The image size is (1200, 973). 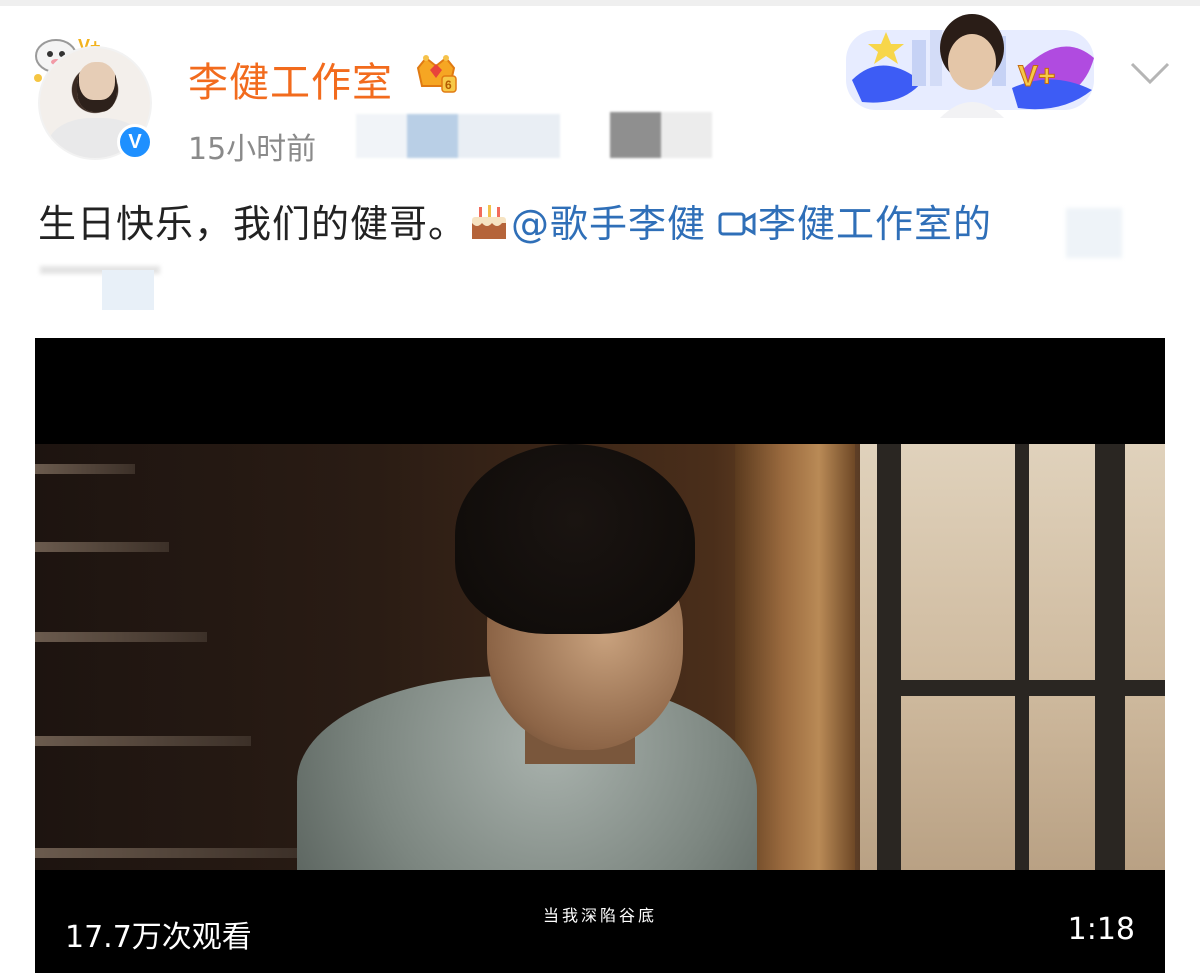 I want to click on post-timestamp: 15小时前, so click(x=252, y=149).